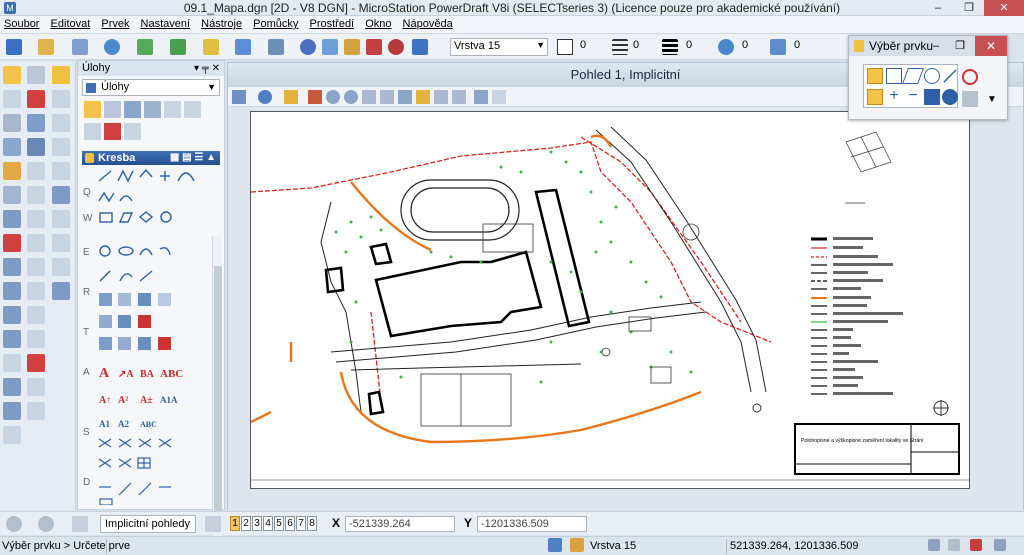 The height and width of the screenshot is (555, 1024). I want to click on priority-icon, so click(778, 47).